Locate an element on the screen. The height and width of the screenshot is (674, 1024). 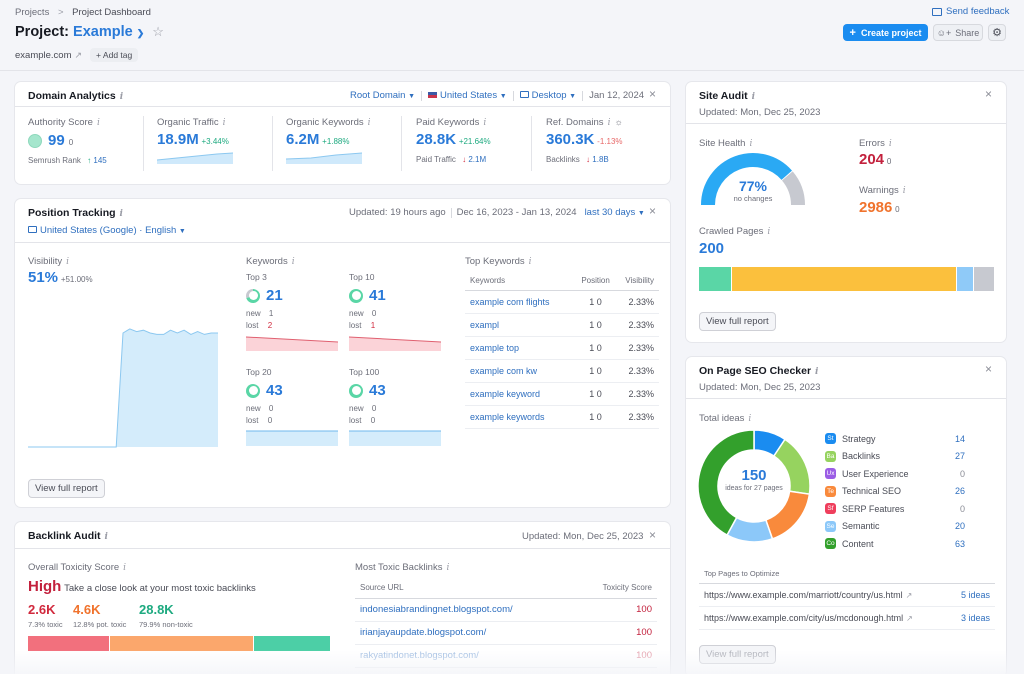
metric-value: 6.2M is located at coordinates (302, 139).